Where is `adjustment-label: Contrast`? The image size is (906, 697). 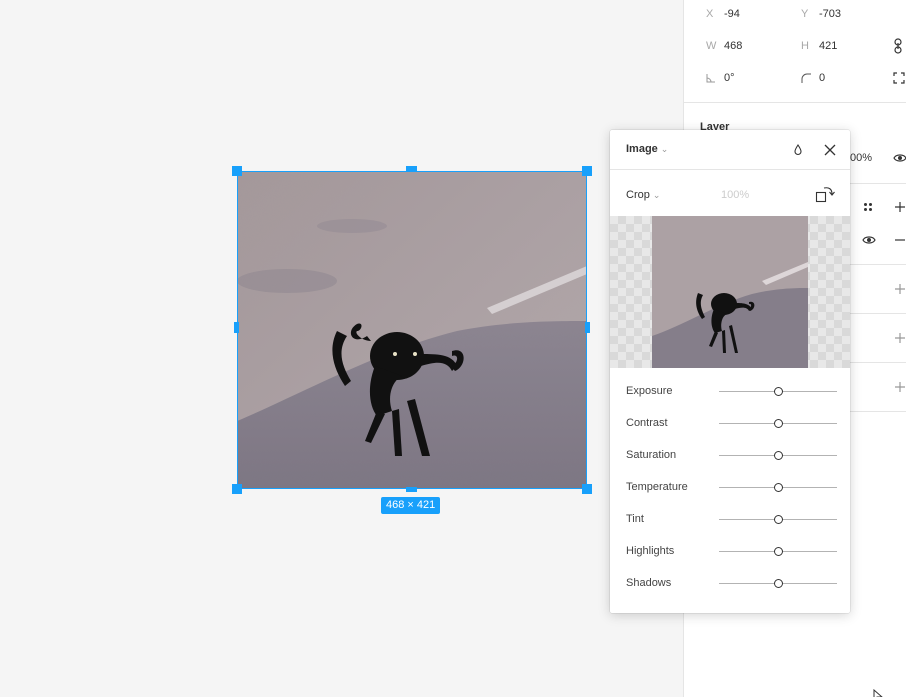 adjustment-label: Contrast is located at coordinates (647, 423).